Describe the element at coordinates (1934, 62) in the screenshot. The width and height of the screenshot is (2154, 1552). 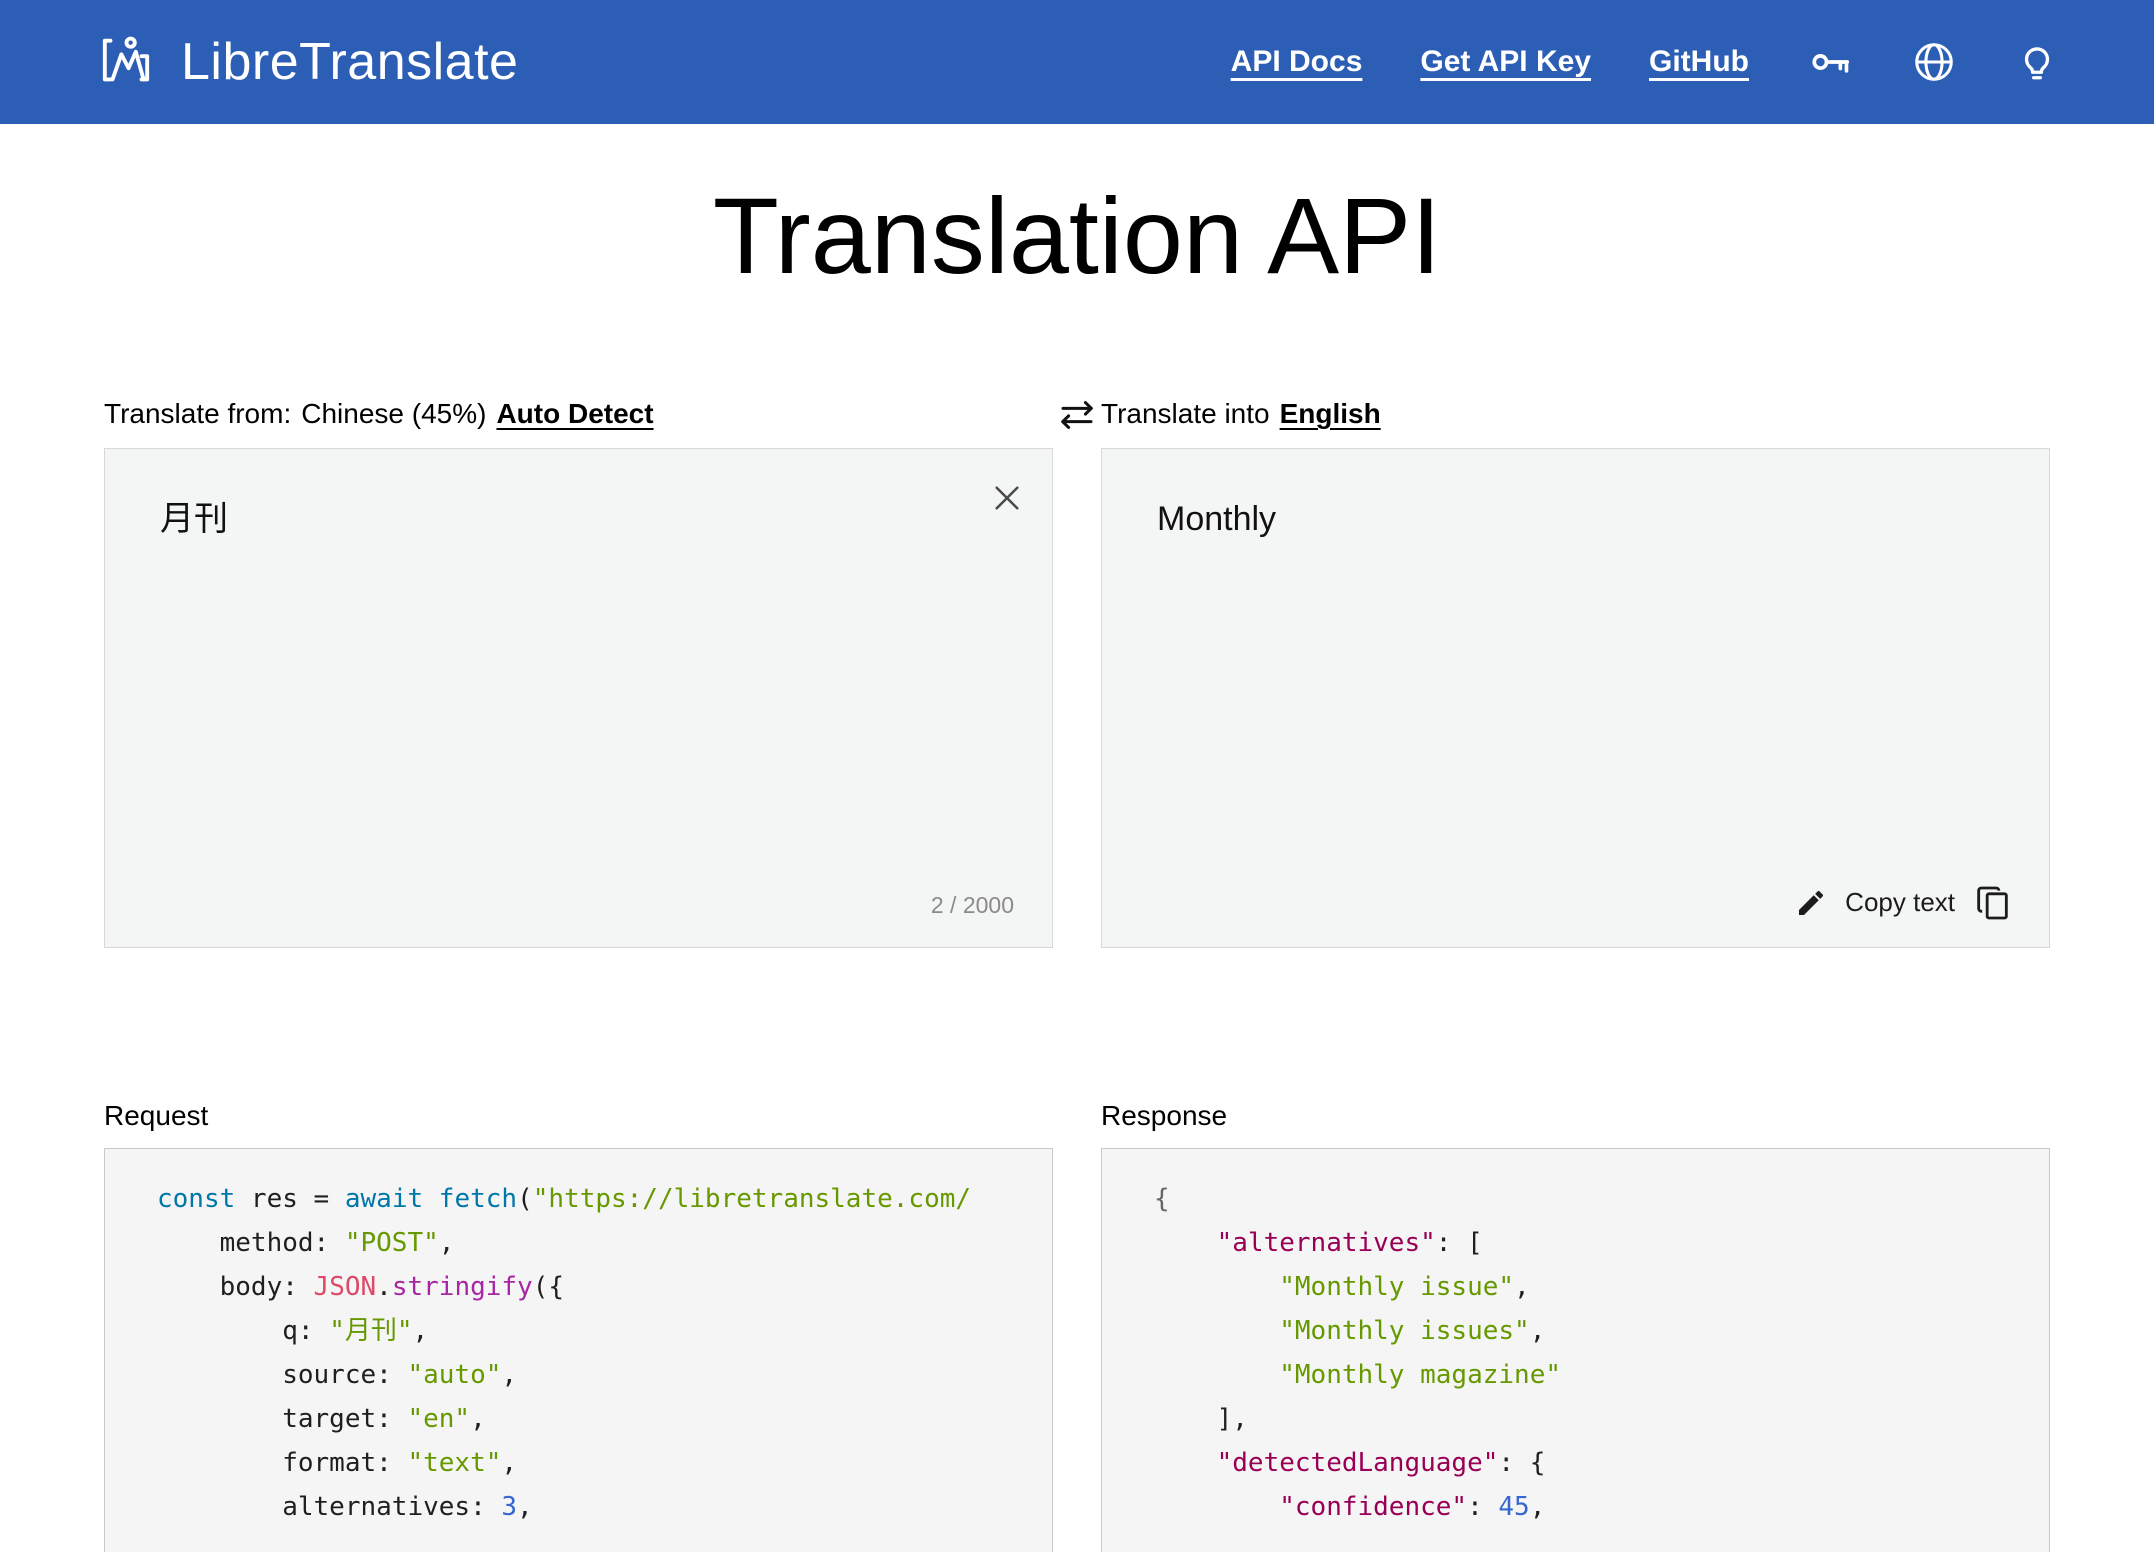
I see `globe-icon` at that location.